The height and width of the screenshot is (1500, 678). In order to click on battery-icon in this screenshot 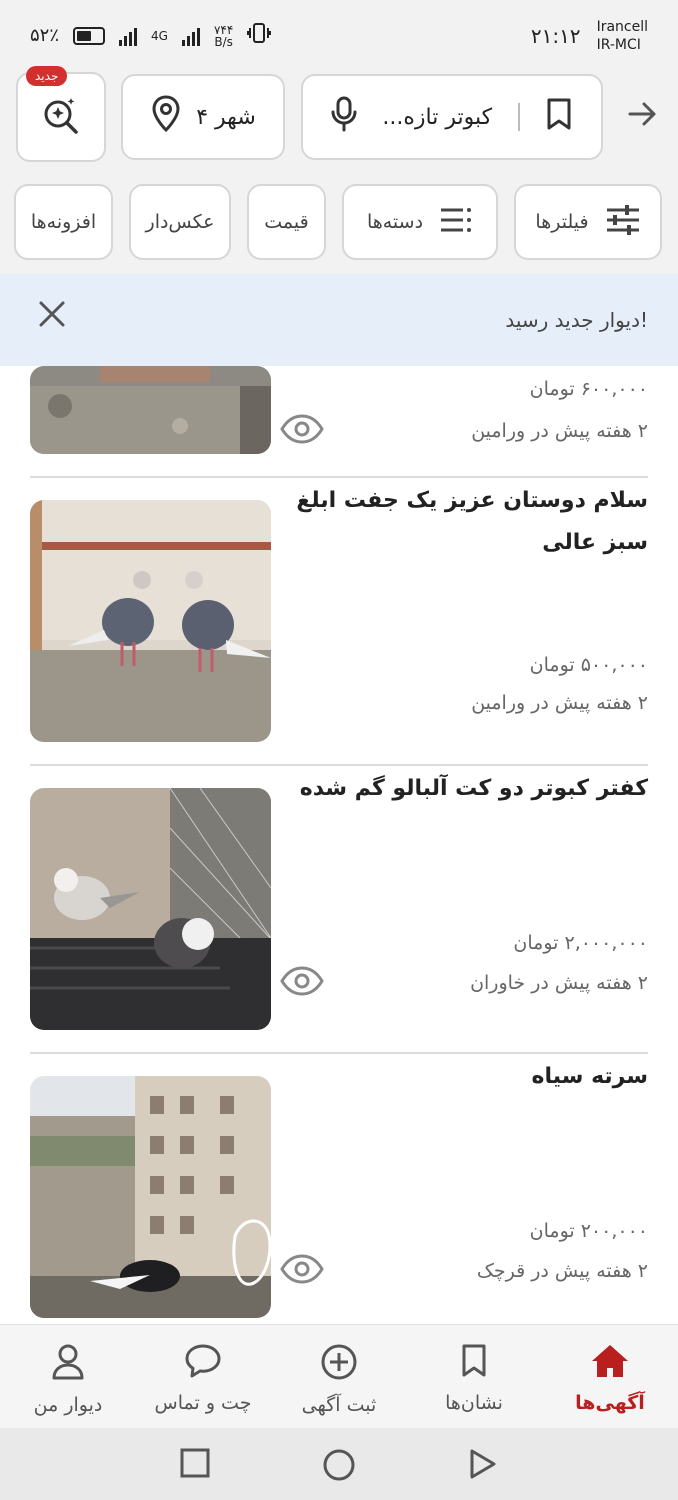, I will do `click(89, 35)`.